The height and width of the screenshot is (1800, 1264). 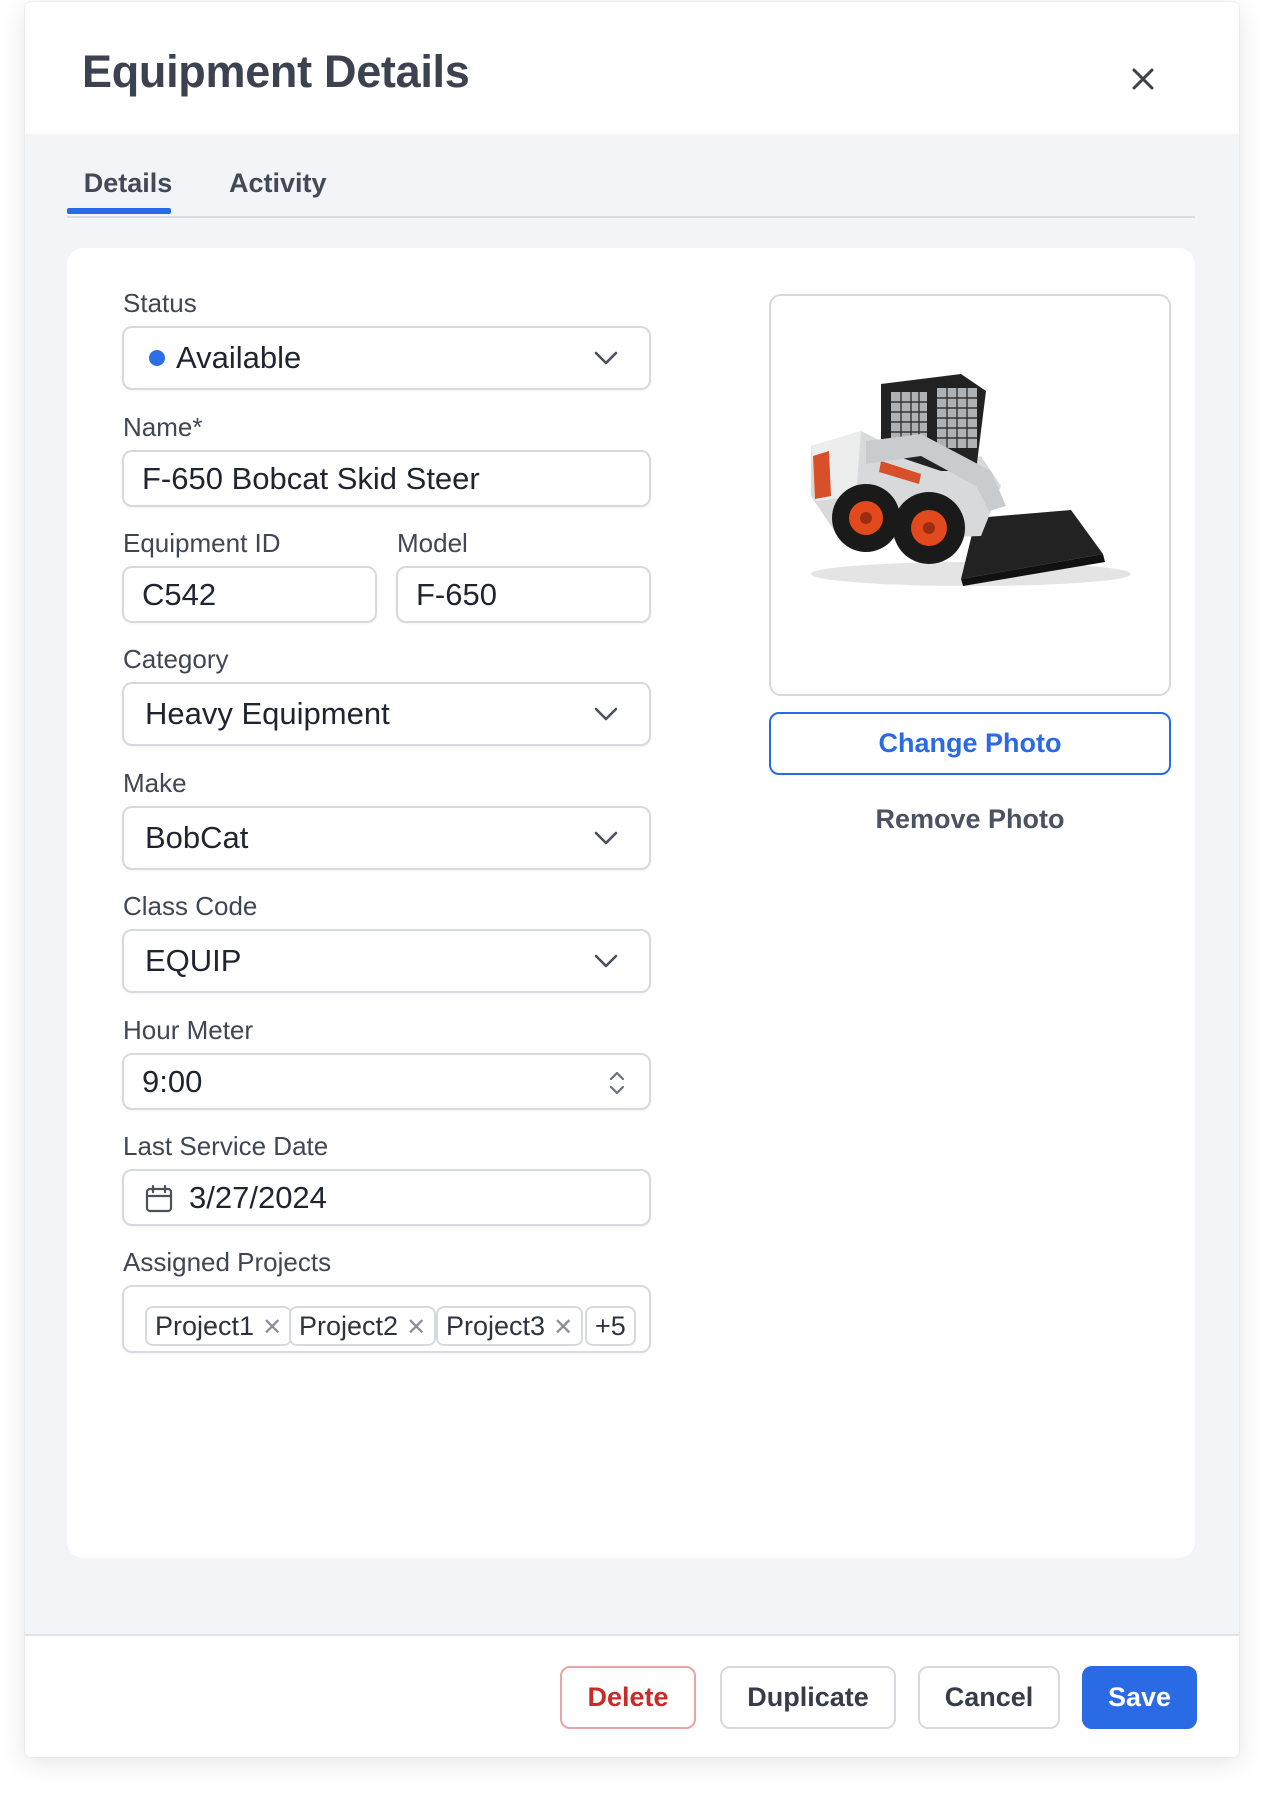 I want to click on hour-meter-value: 9:00, so click(x=172, y=1081).